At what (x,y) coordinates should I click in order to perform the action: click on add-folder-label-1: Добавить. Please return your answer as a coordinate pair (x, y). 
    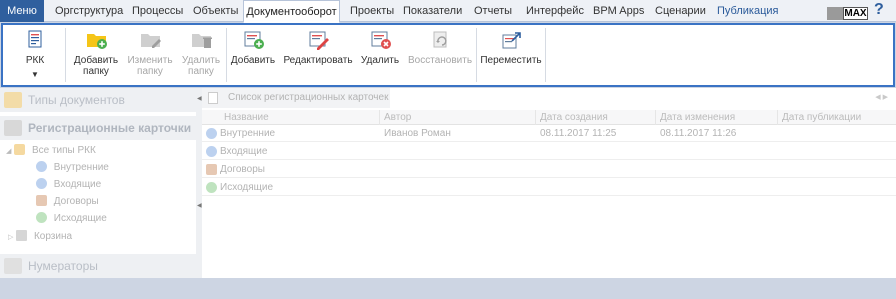
    Looking at the image, I should click on (96, 60).